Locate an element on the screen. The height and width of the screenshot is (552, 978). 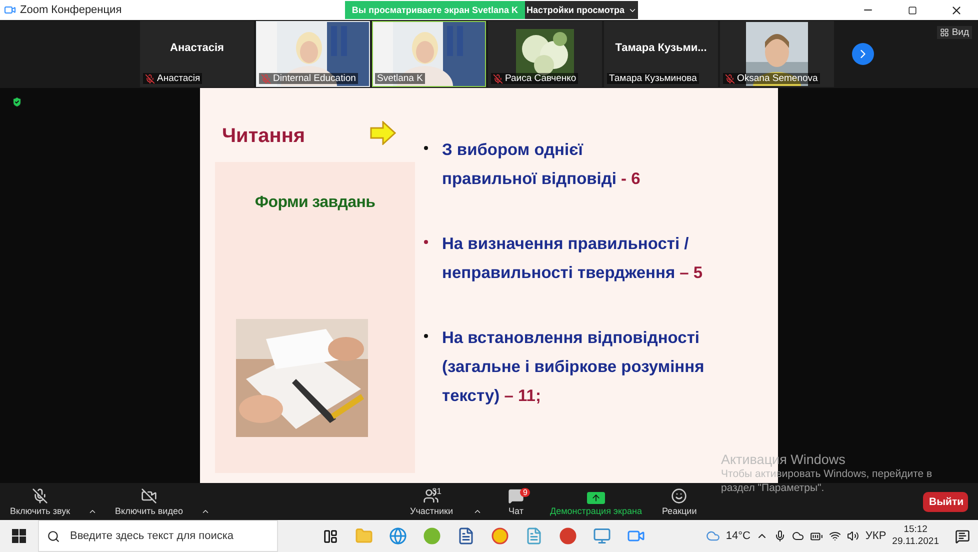
participant-tile: Dinternal Education is located at coordinates (313, 54).